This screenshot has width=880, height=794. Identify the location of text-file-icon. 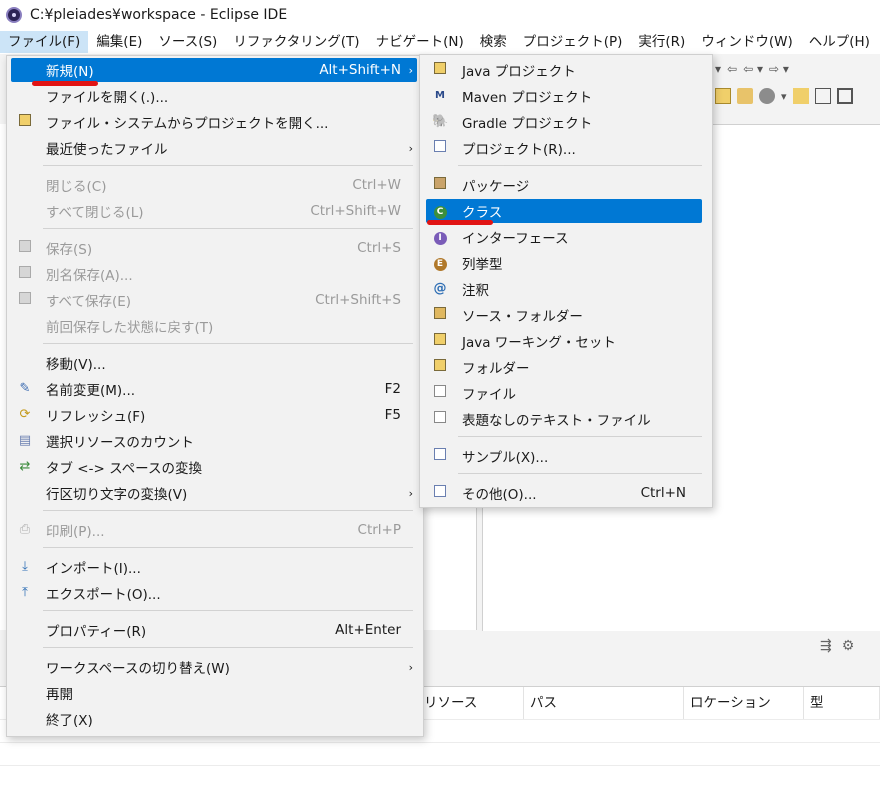
(440, 419).